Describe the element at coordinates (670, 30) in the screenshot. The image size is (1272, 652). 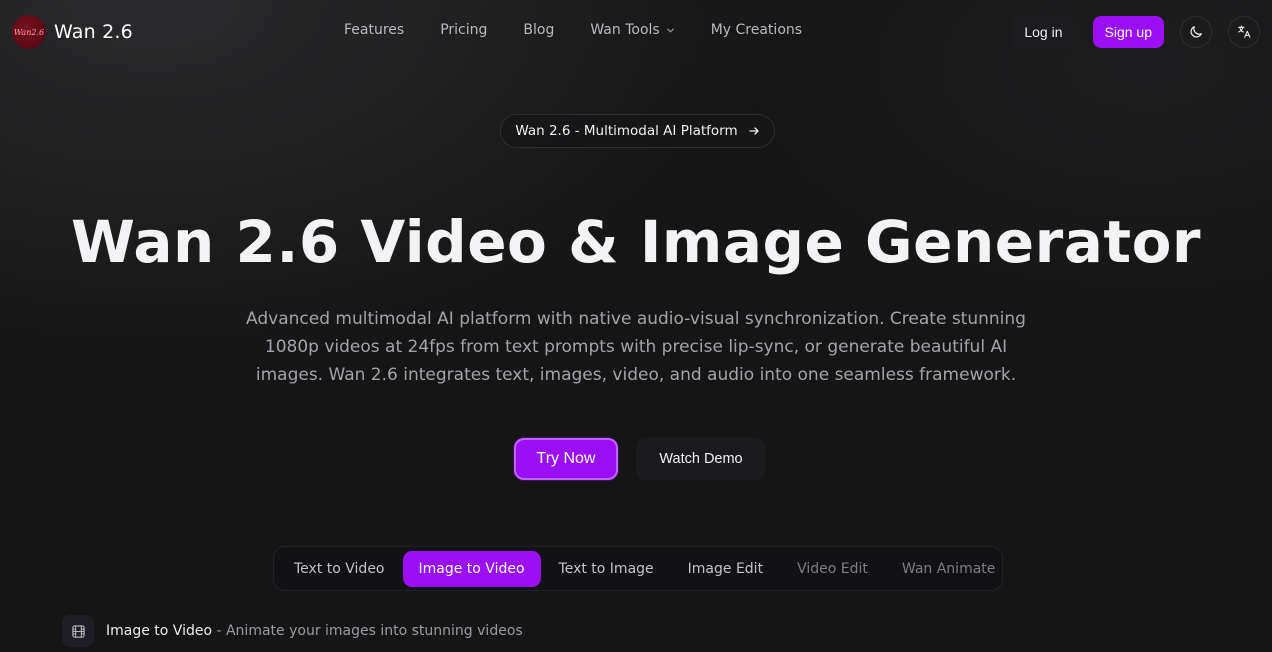
I see `chevron-down-icon` at that location.